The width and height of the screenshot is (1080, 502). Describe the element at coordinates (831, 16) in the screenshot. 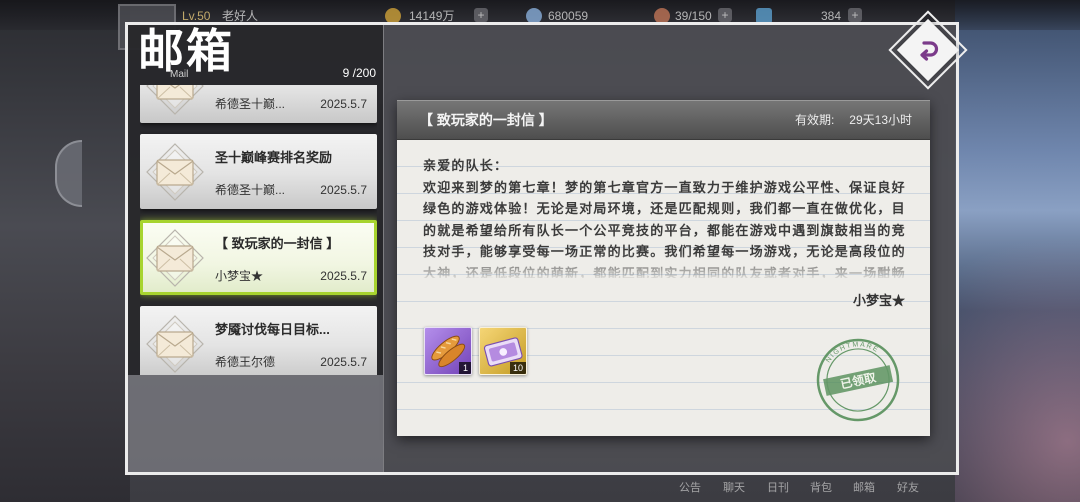

I see `ticket-amount: 384` at that location.